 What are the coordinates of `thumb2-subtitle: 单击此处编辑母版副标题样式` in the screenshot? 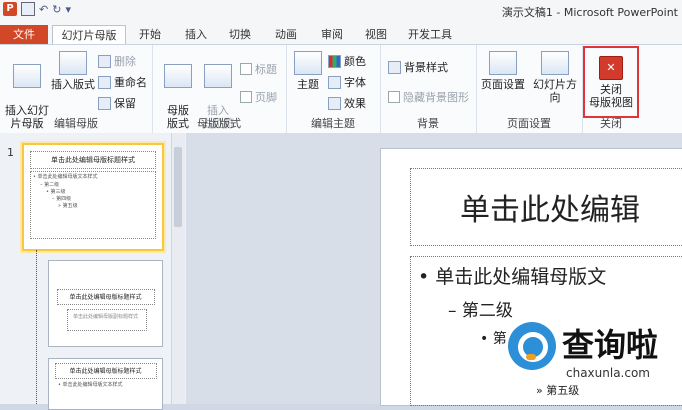 It's located at (105, 317).